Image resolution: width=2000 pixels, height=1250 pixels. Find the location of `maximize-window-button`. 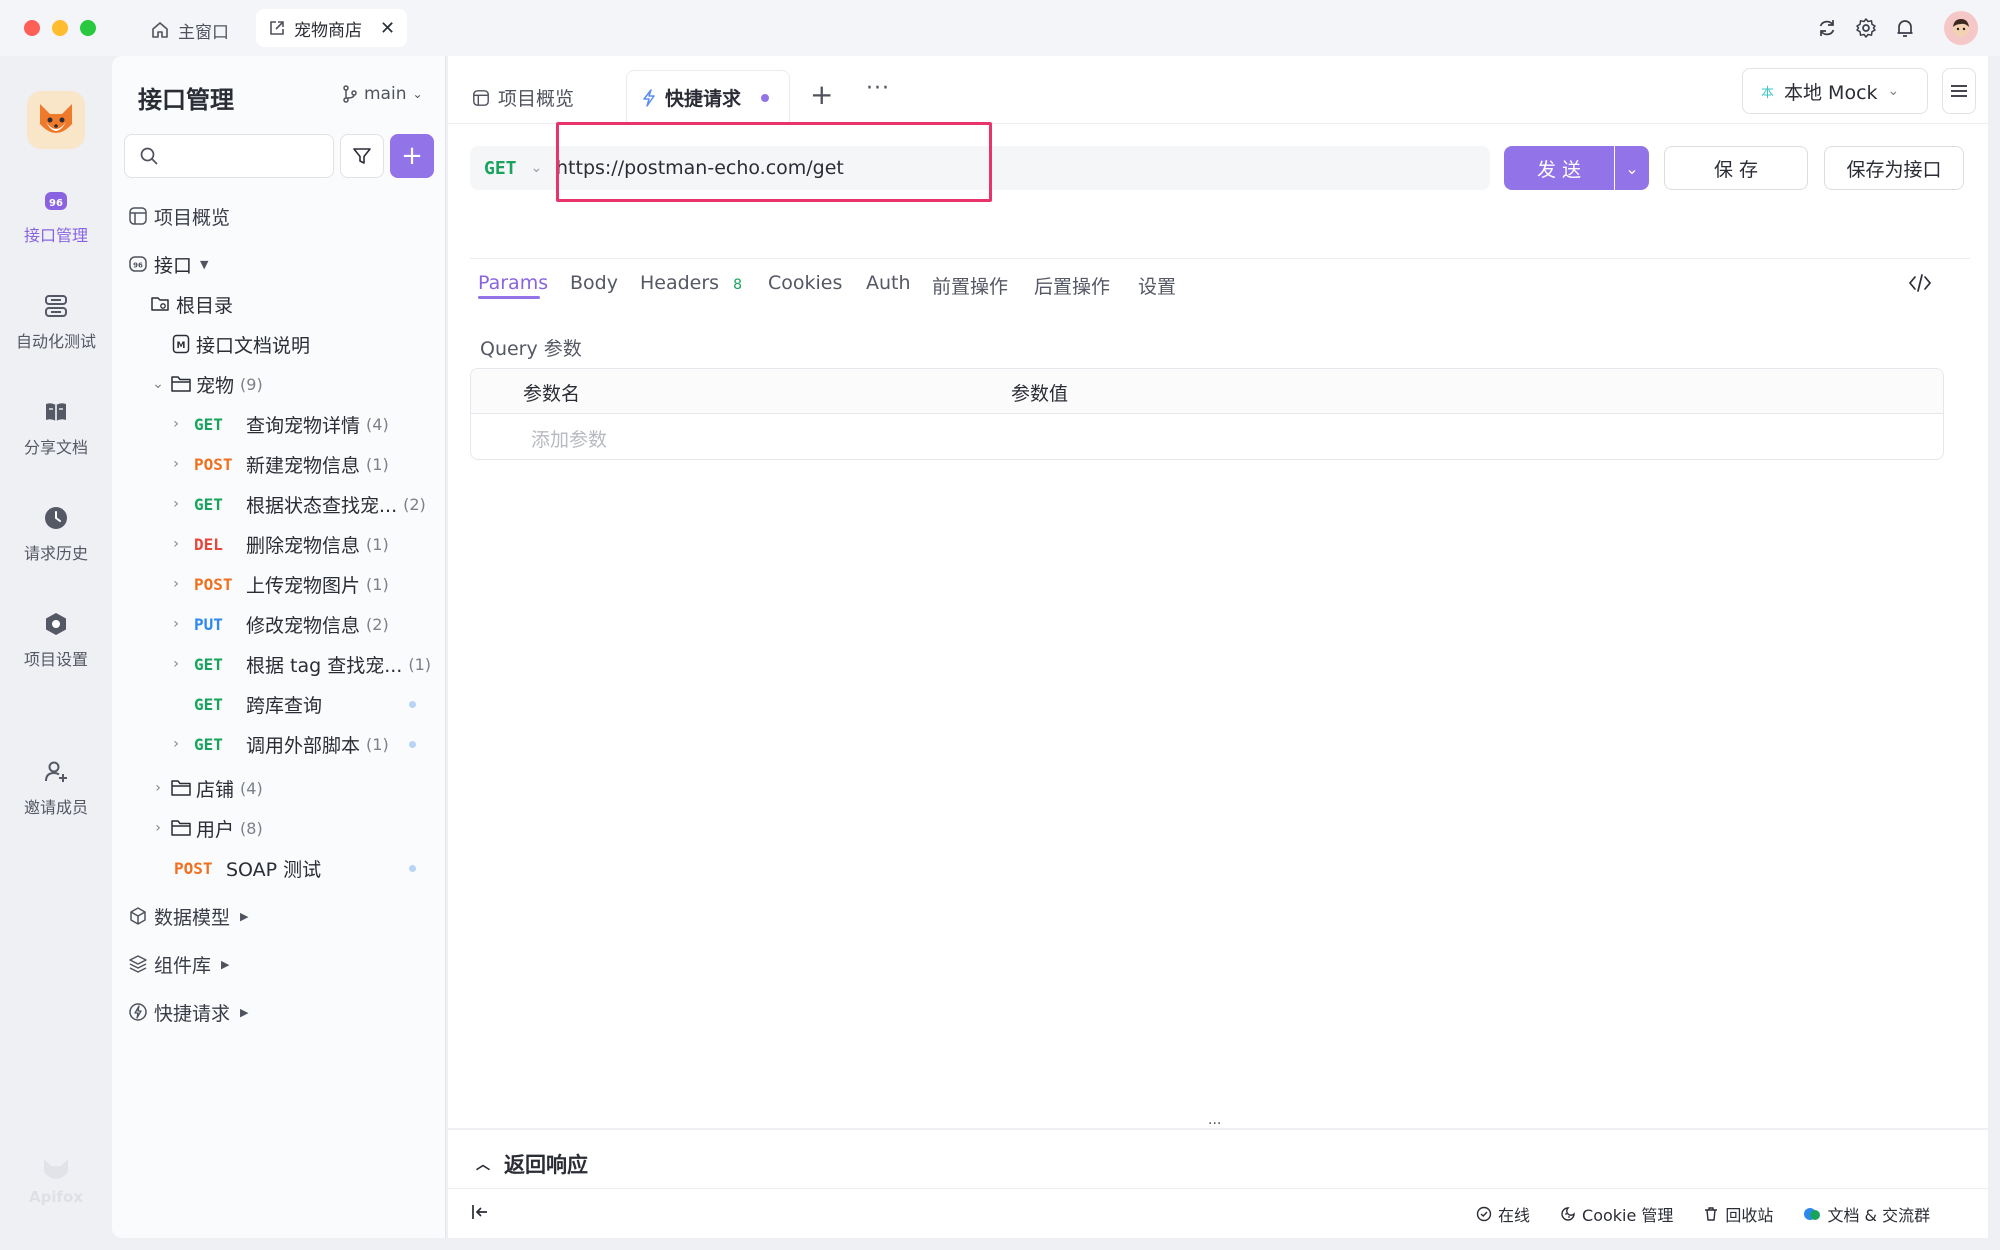

maximize-window-button is located at coordinates (88, 28).